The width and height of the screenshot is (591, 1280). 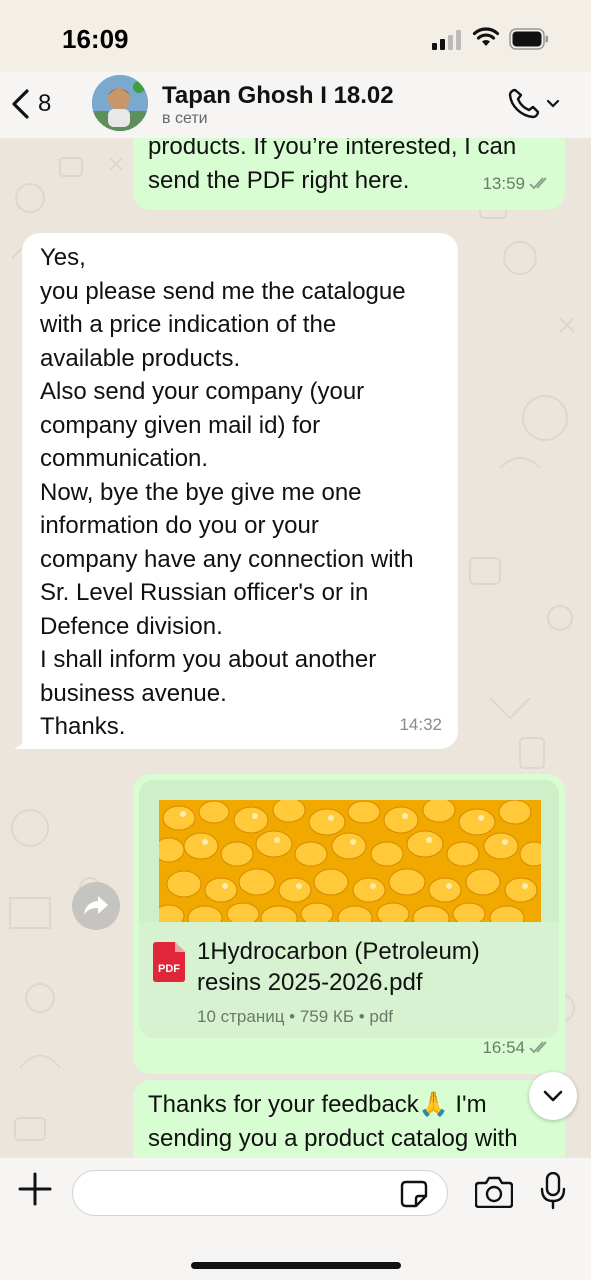 I want to click on avatar, so click(x=120, y=103).